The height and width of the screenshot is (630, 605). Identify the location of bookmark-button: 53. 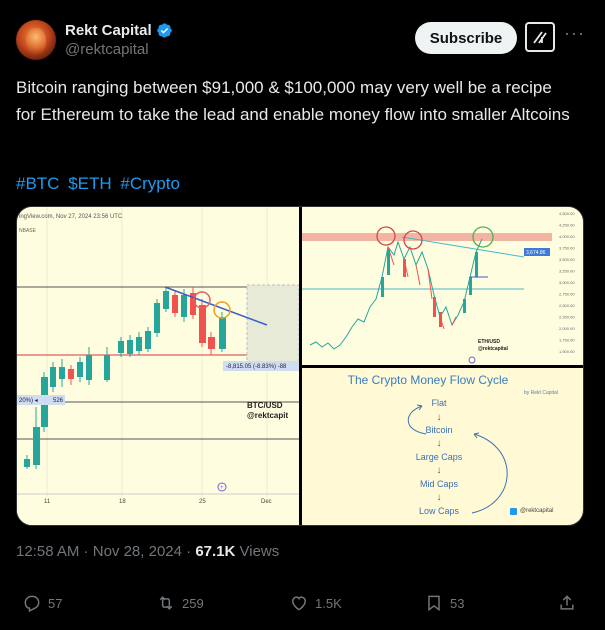
(444, 603).